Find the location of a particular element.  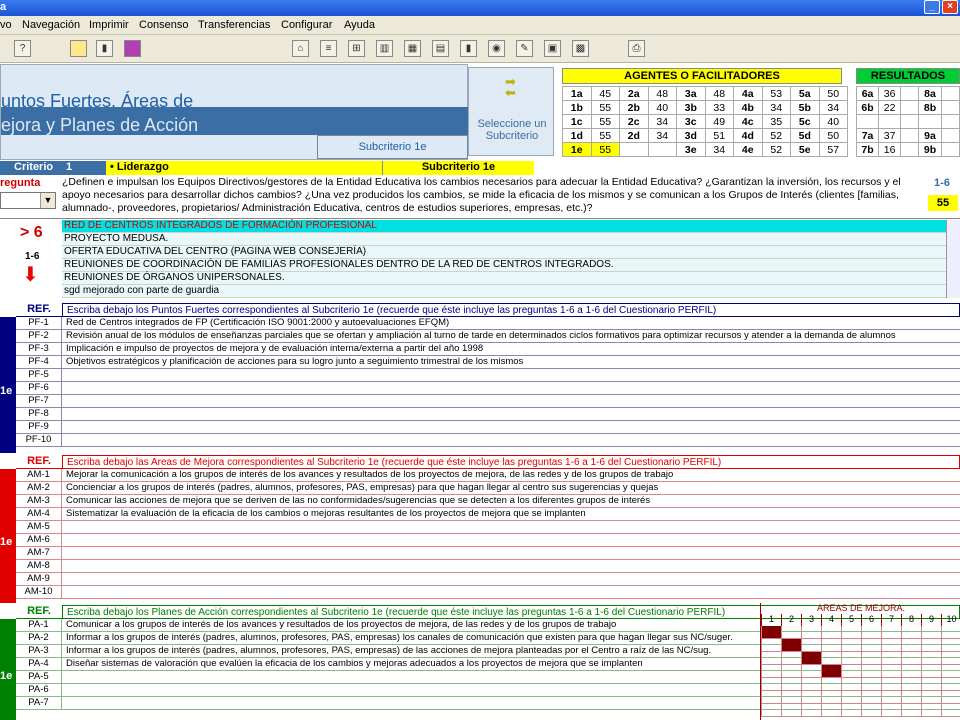

bar-chart-icon: ▥ is located at coordinates (384, 48).